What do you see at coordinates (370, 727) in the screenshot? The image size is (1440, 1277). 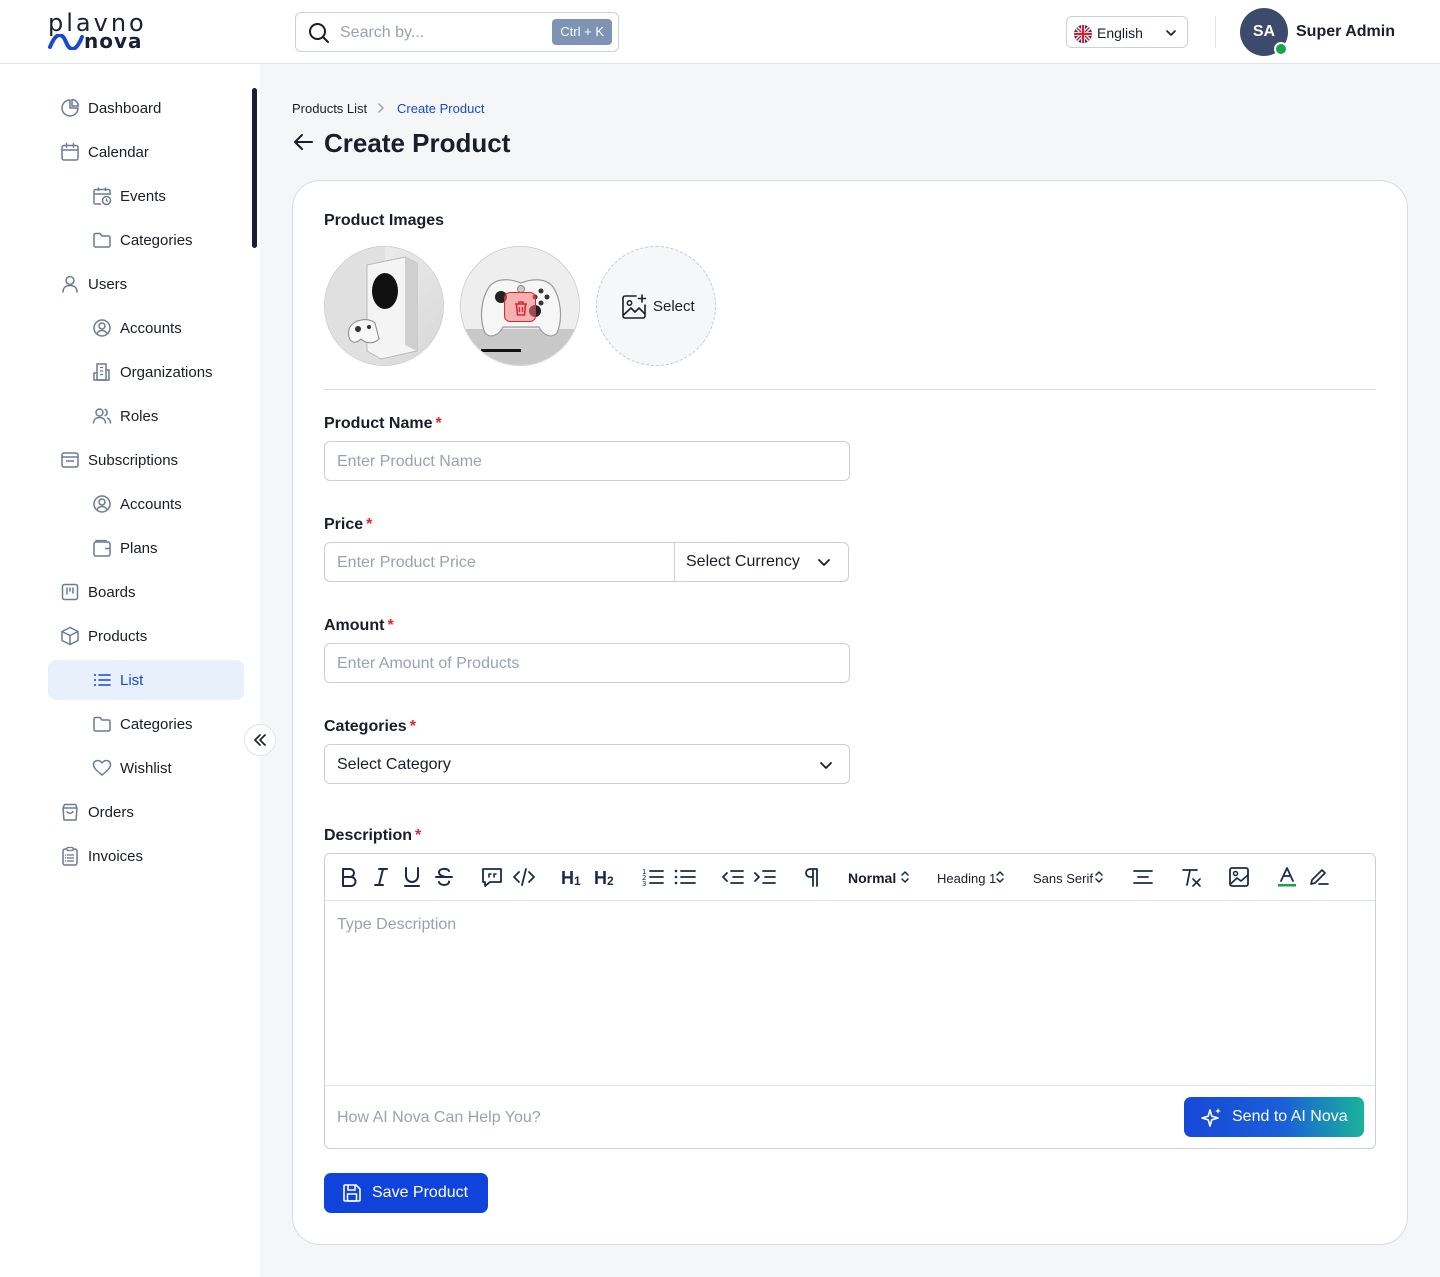 I see `categories-label: Categories *` at bounding box center [370, 727].